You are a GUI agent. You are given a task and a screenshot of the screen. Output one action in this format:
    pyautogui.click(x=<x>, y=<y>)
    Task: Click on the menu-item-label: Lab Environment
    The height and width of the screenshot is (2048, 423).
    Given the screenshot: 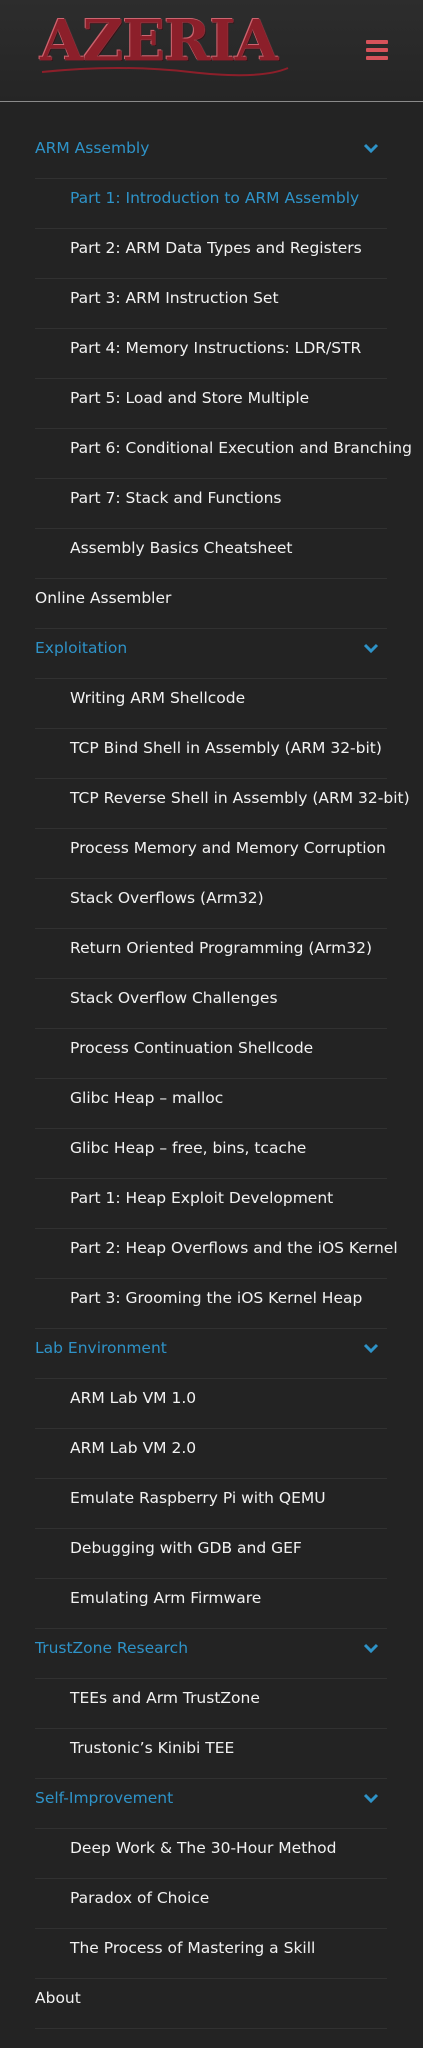 What is the action you would take?
    pyautogui.click(x=101, y=1348)
    